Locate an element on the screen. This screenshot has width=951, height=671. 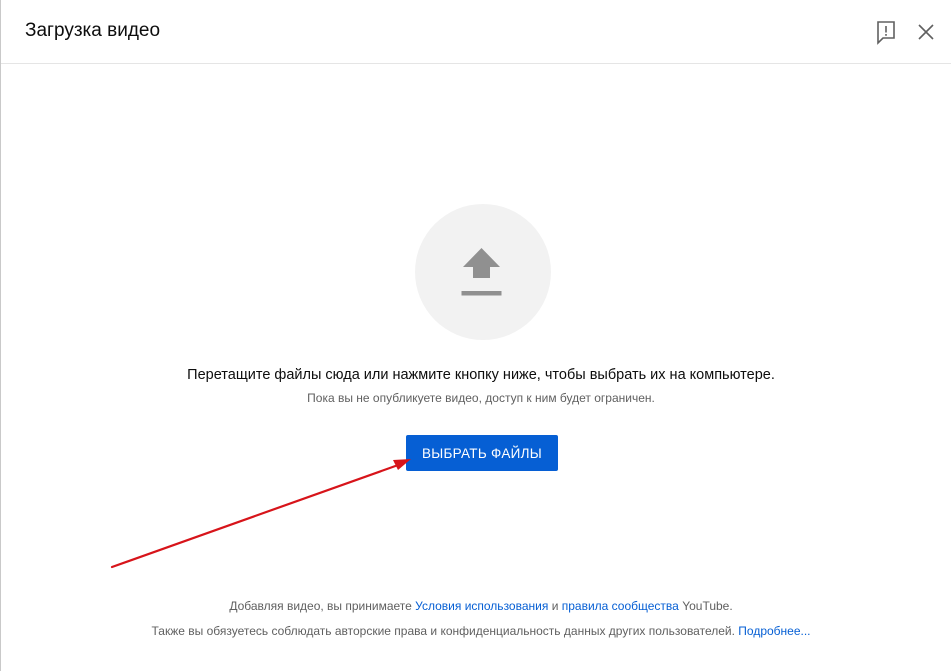
feedback-icon is located at coordinates (886, 33).